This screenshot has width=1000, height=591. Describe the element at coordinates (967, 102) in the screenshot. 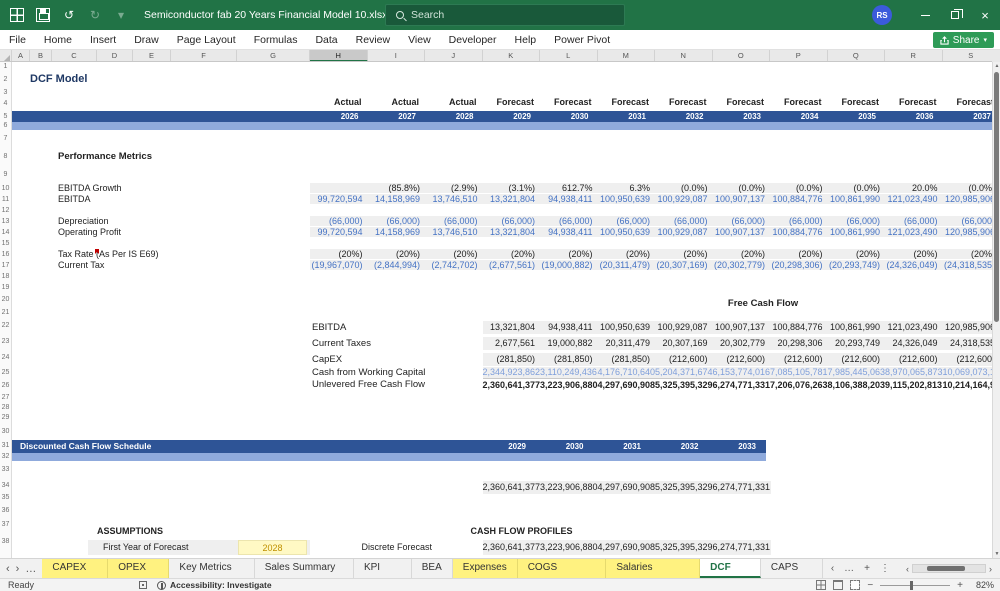

I see `period-label-2037: Forecast` at that location.